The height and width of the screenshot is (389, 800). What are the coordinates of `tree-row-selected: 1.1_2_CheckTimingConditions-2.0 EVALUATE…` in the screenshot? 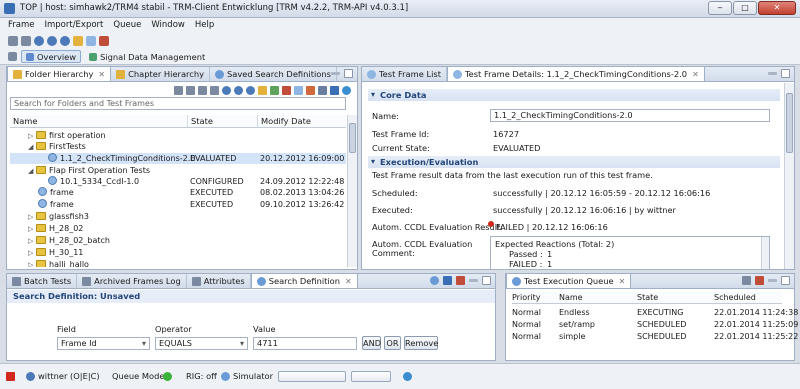 It's located at (178, 158).